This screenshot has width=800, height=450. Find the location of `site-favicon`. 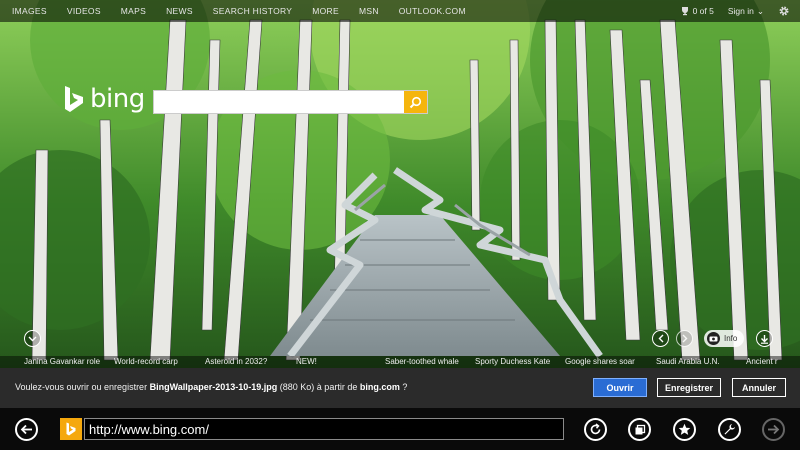

site-favicon is located at coordinates (71, 429).